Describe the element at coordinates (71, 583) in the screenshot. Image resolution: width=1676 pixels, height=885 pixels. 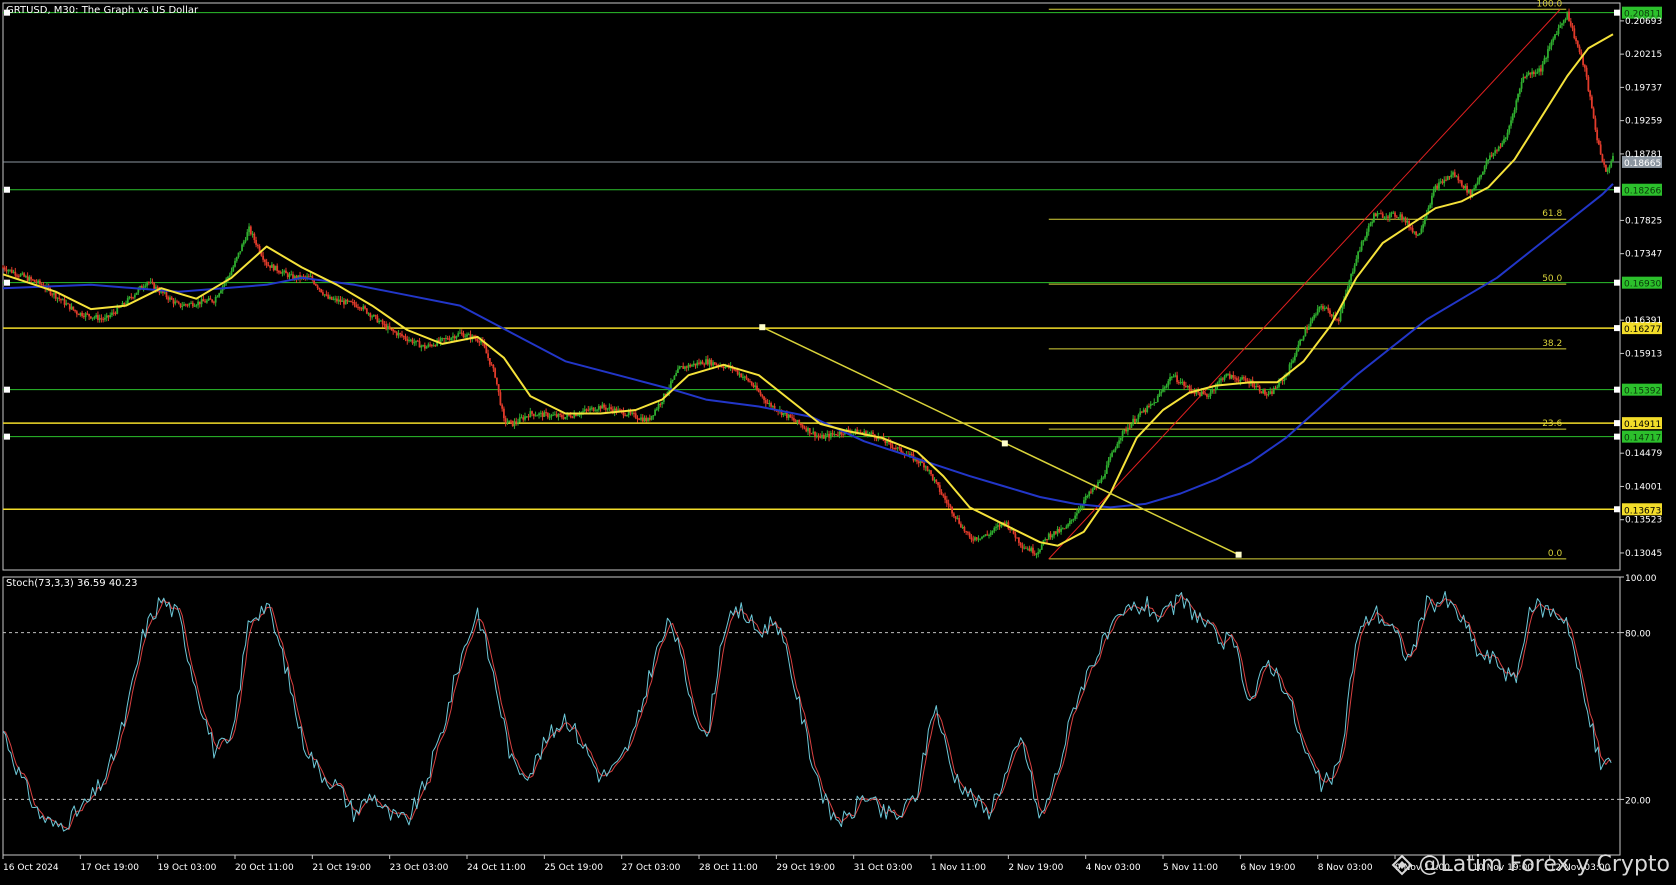
I see `stoch-title: Stoch(73,3,3) 36.59 40.23` at that location.